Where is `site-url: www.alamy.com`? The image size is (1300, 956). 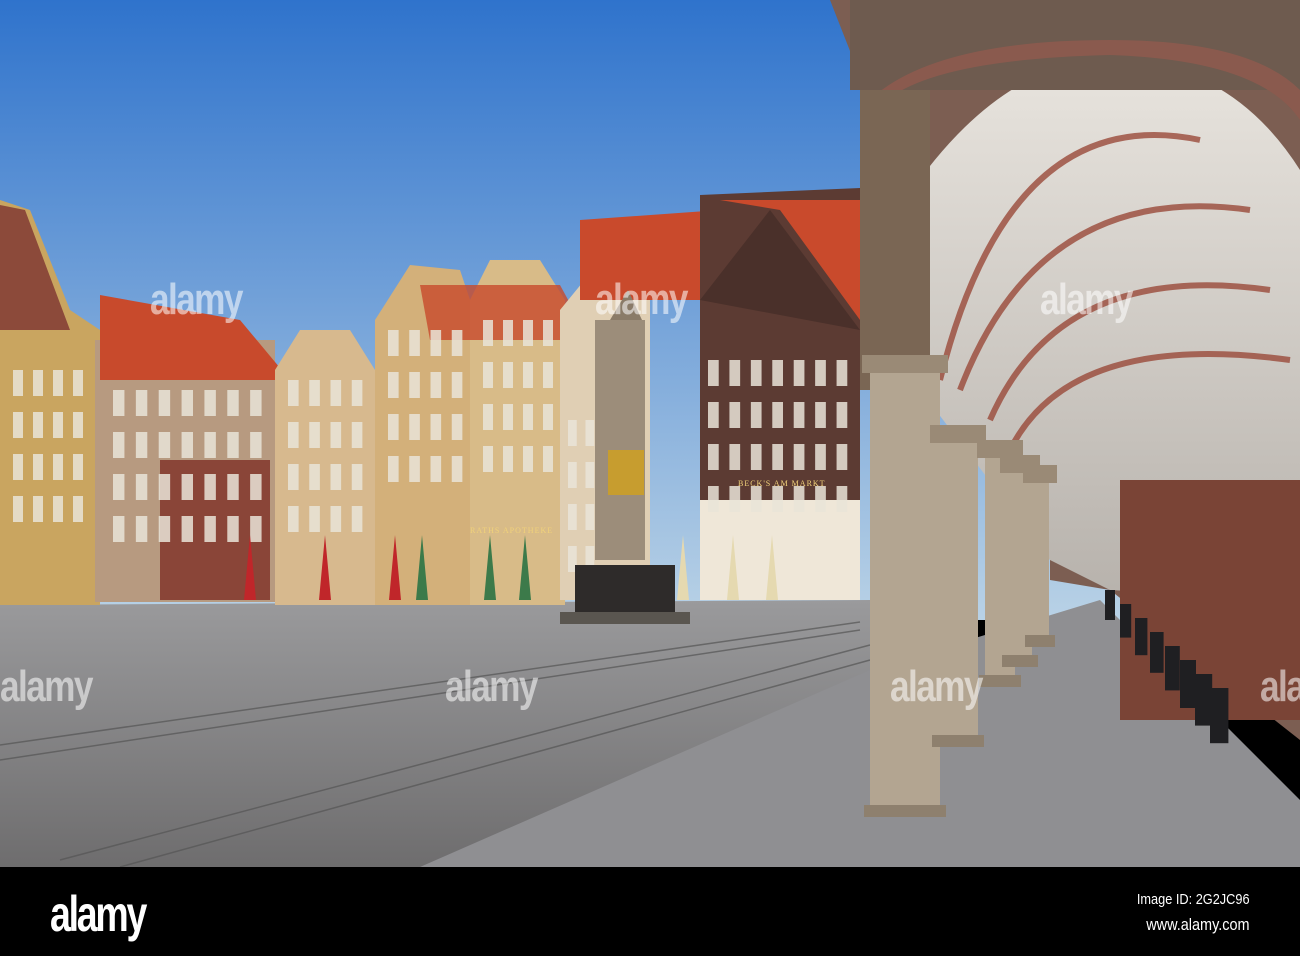 site-url: www.alamy.com is located at coordinates (1198, 924).